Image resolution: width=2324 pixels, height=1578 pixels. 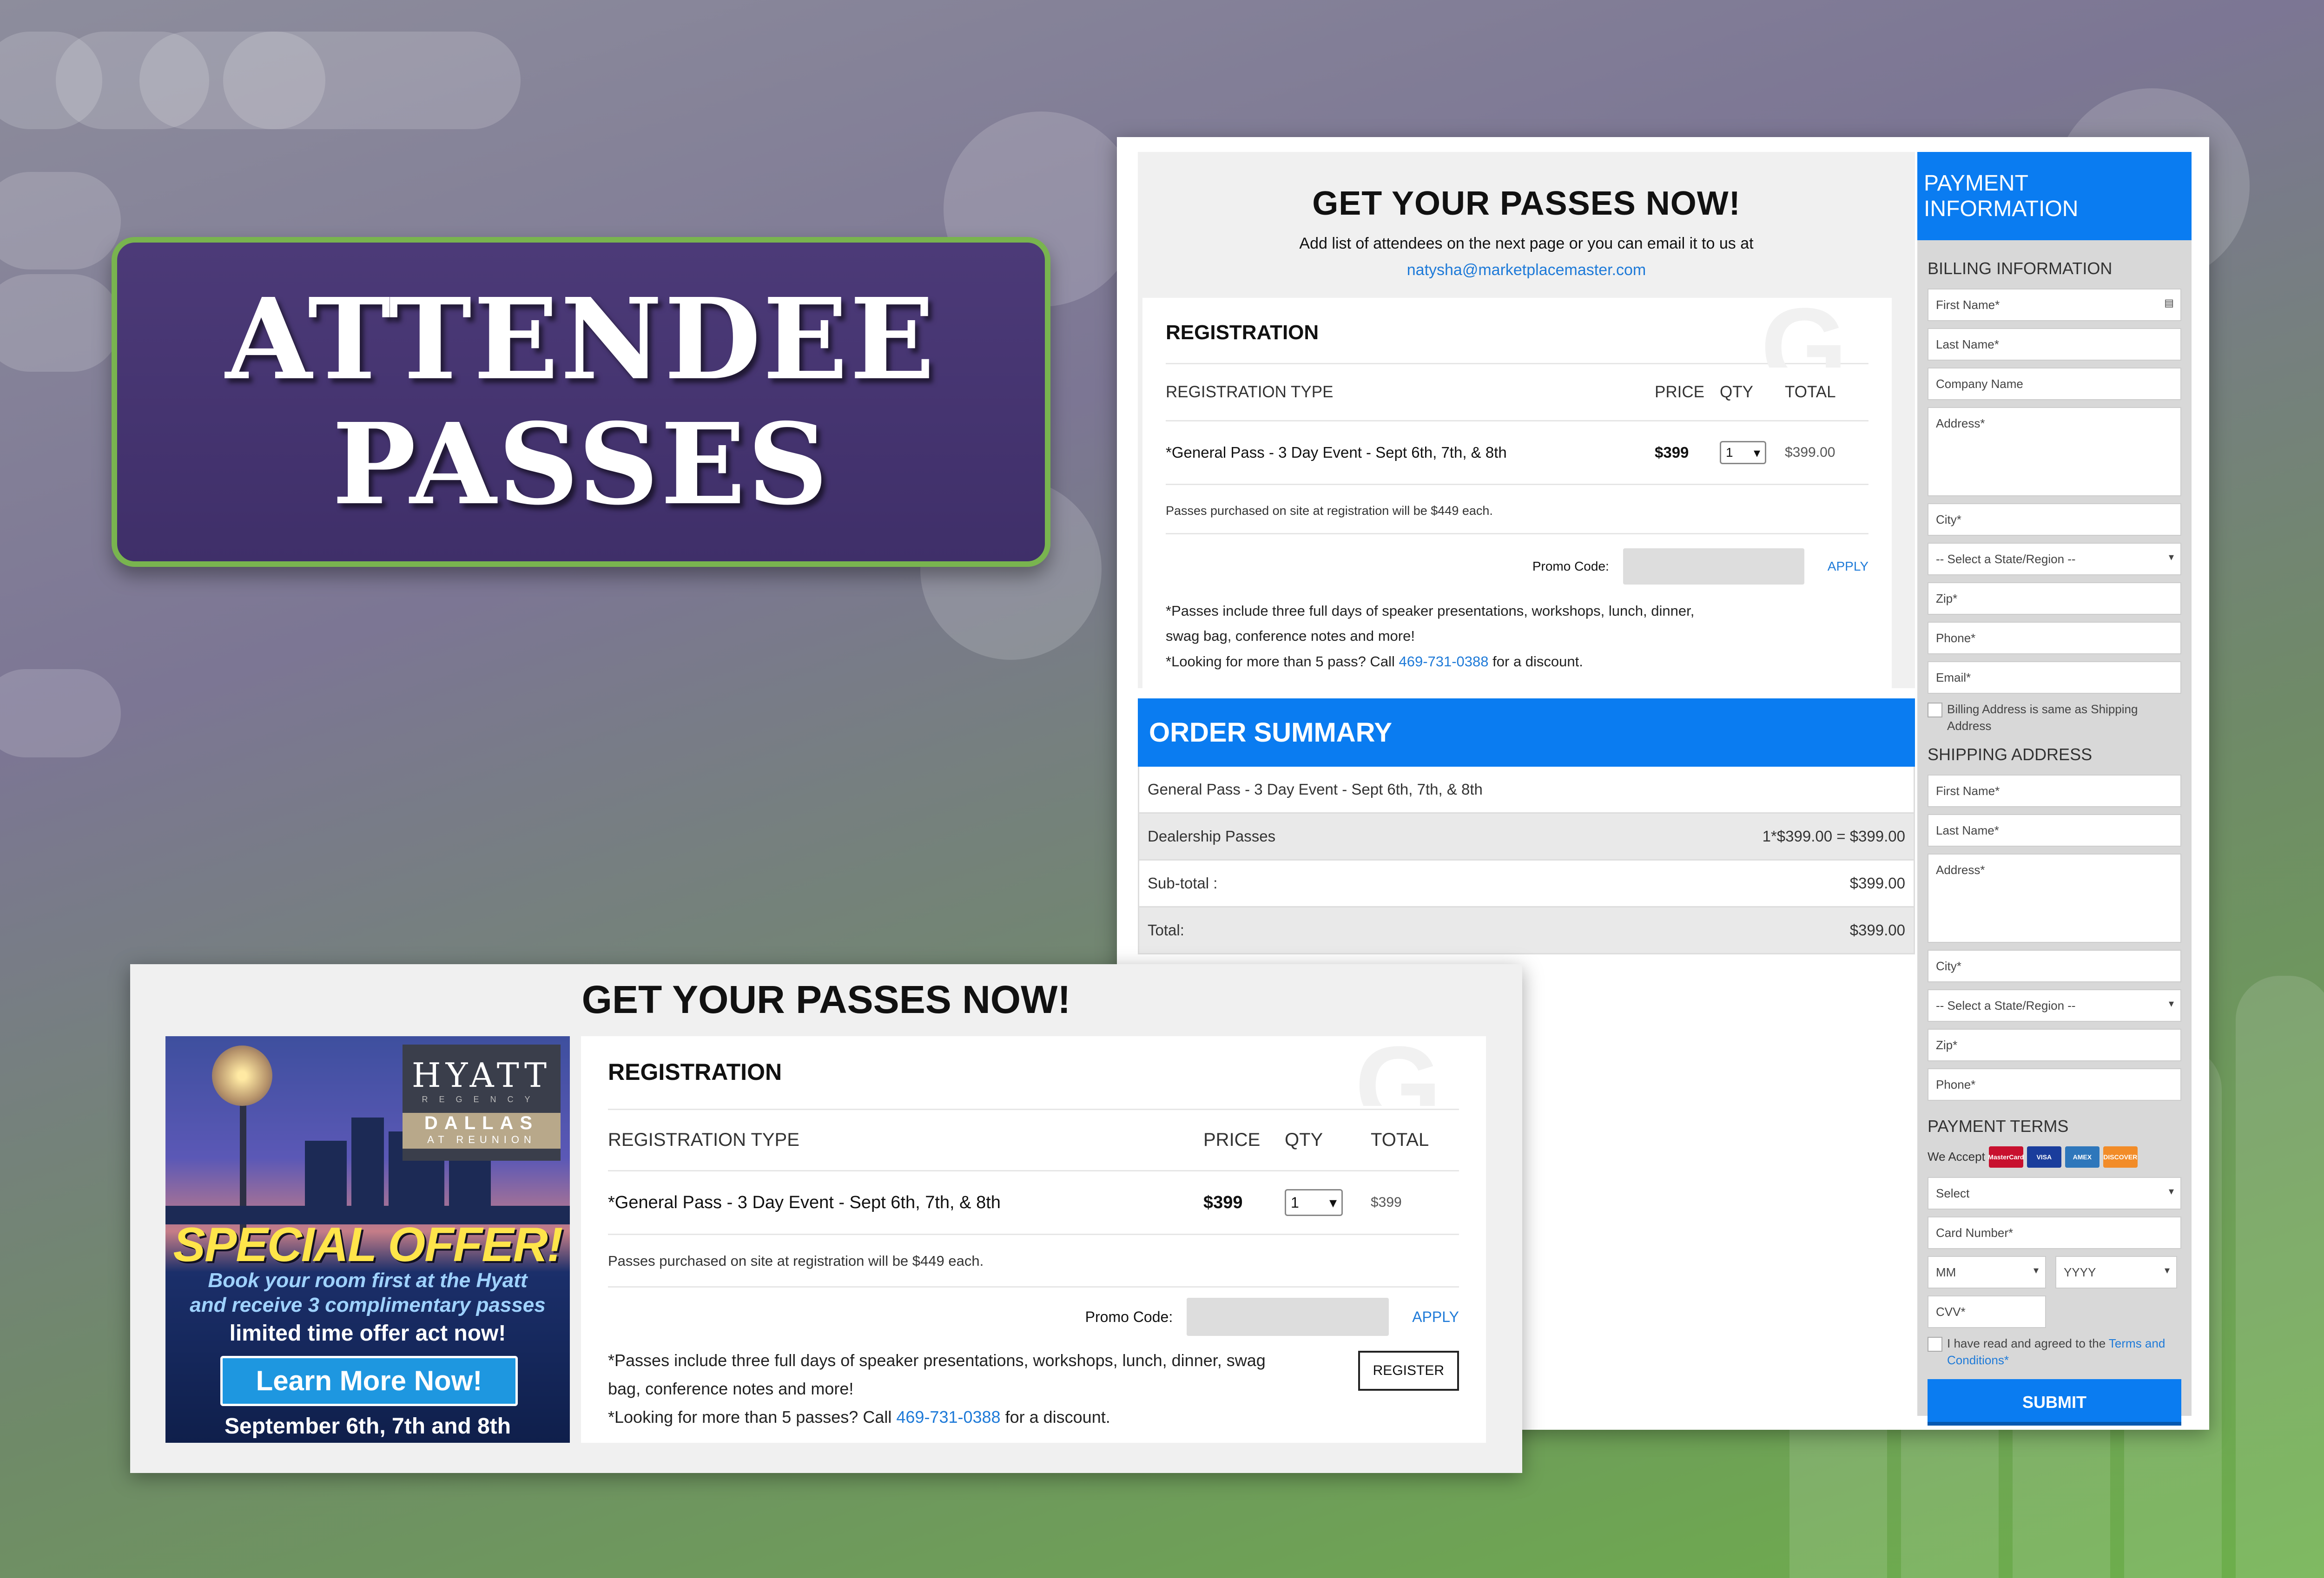 I want to click on promo-label: Promo Code:, so click(x=1129, y=1316).